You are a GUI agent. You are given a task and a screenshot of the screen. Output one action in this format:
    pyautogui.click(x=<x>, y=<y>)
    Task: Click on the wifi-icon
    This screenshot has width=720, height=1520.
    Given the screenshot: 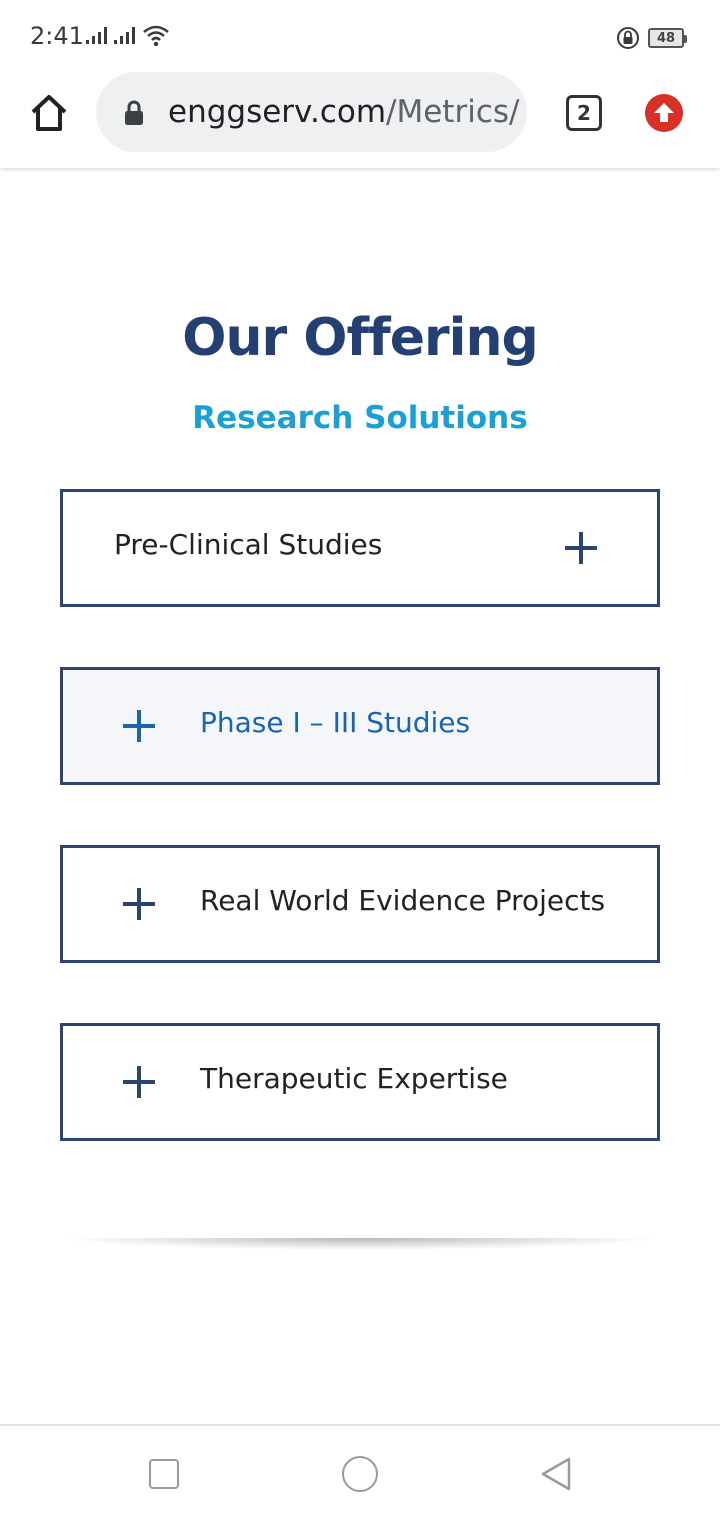 What is the action you would take?
    pyautogui.click(x=156, y=36)
    